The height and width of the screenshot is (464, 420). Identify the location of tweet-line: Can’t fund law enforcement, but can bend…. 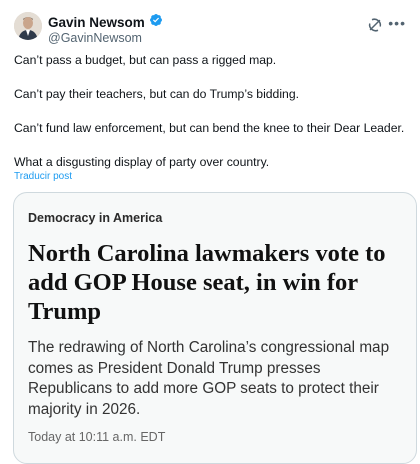
(209, 128).